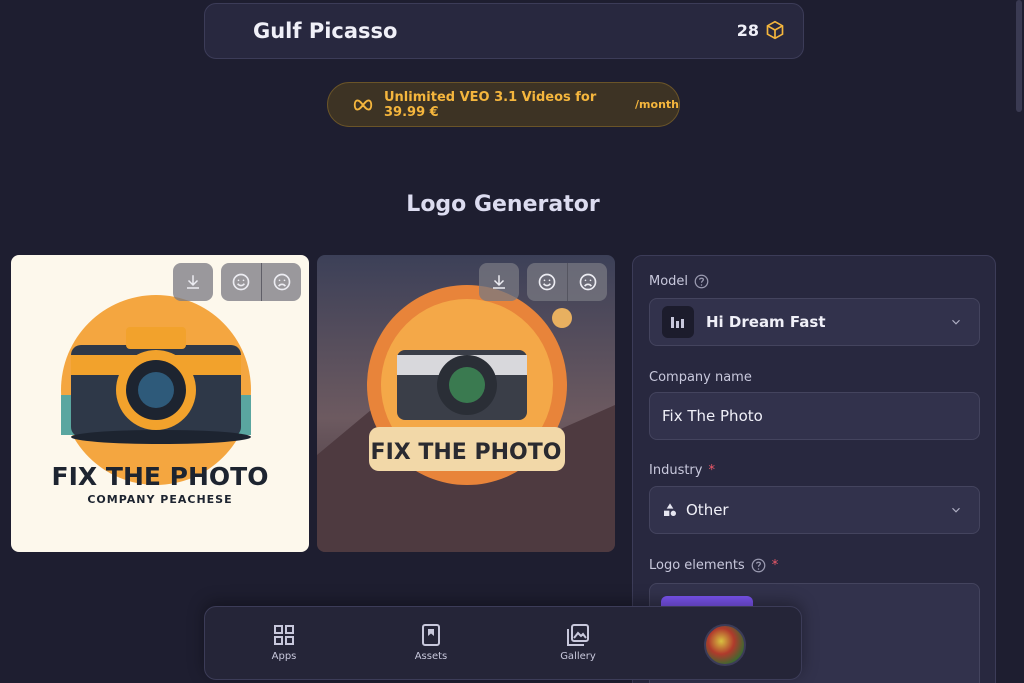  I want to click on elements-label: Logo elements *, so click(713, 565).